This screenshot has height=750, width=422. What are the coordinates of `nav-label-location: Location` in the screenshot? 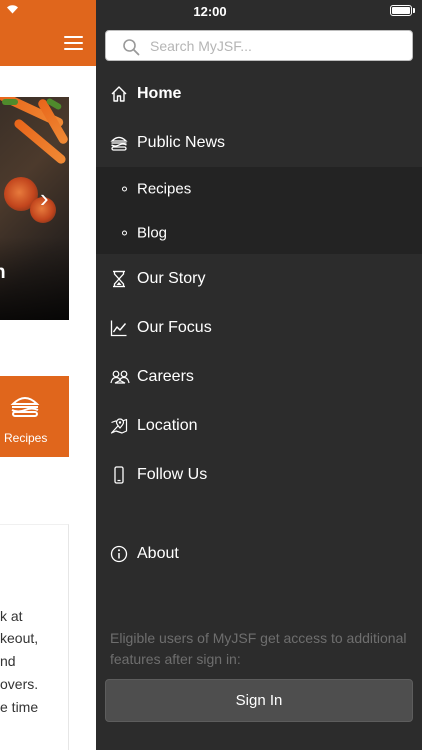 It's located at (167, 425).